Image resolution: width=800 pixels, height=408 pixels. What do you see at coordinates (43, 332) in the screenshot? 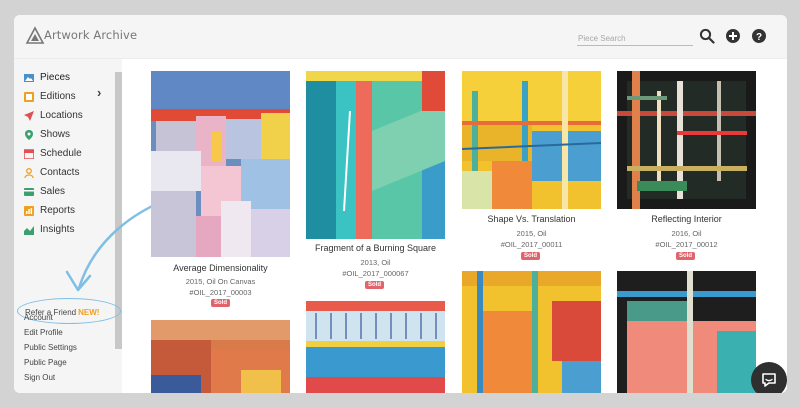
I see `edit-profile-link: Edit Profile` at bounding box center [43, 332].